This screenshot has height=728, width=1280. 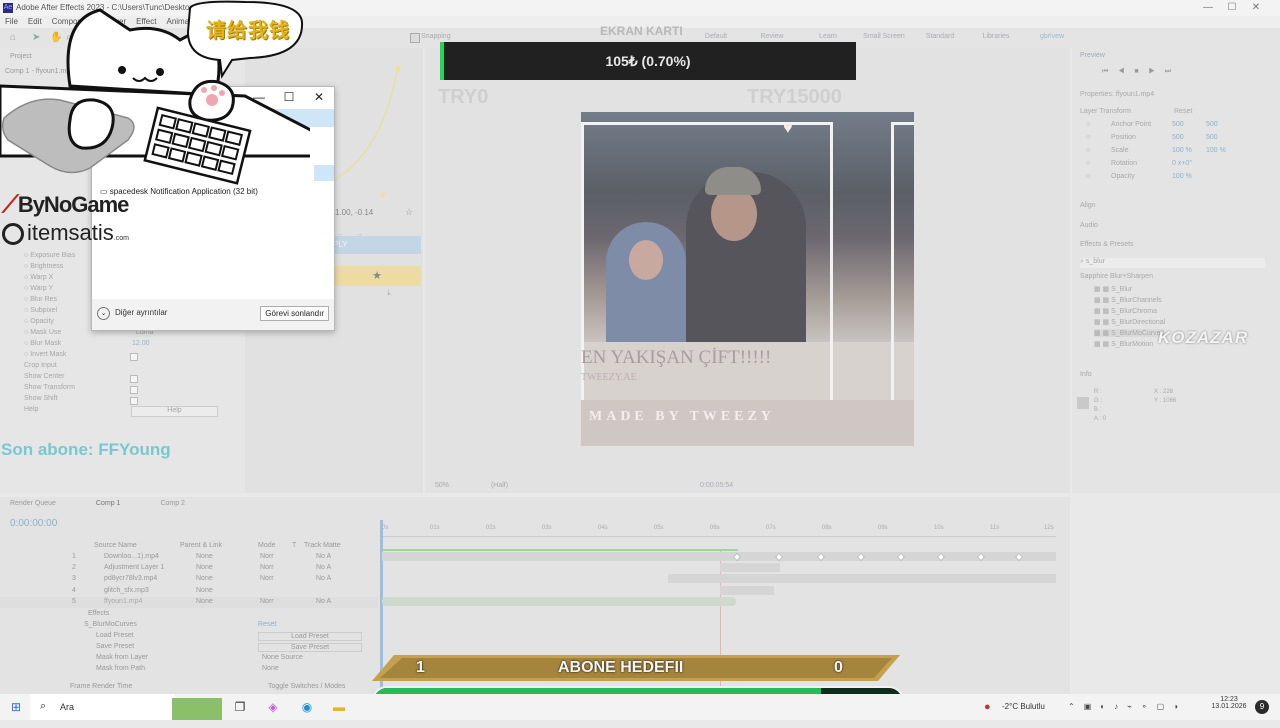 I want to click on task-view-icon: ❐, so click(x=240, y=707).